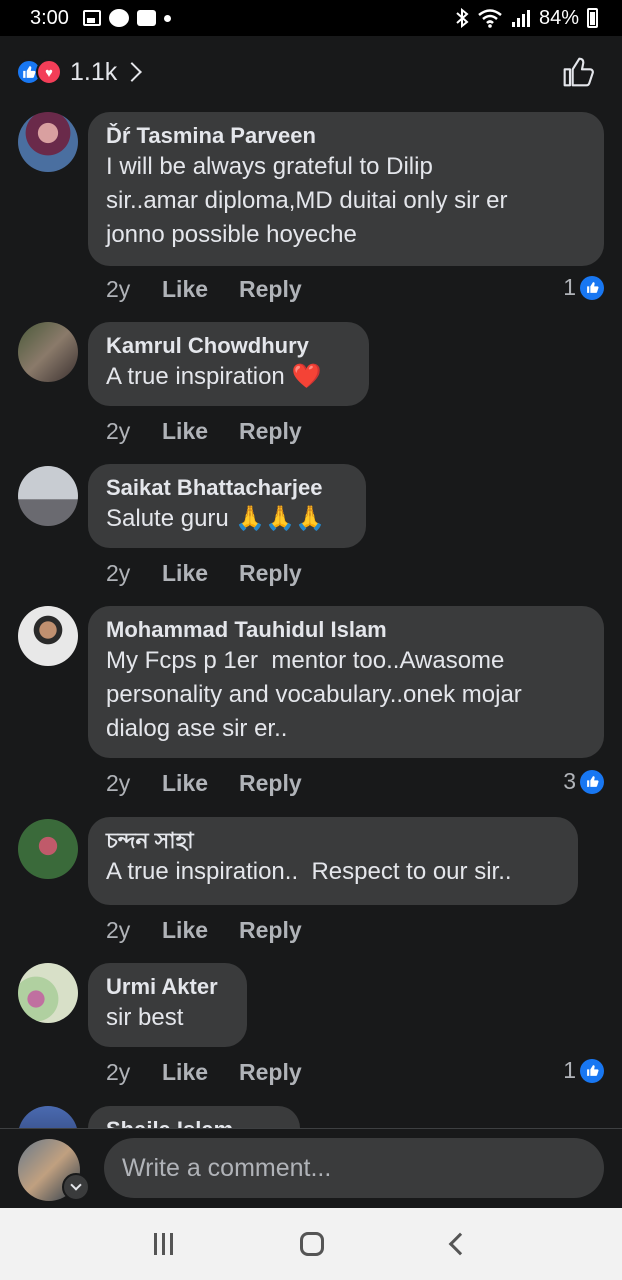 This screenshot has height=1280, width=622. Describe the element at coordinates (145, 1017) in the screenshot. I see `comment-text: sir best` at that location.